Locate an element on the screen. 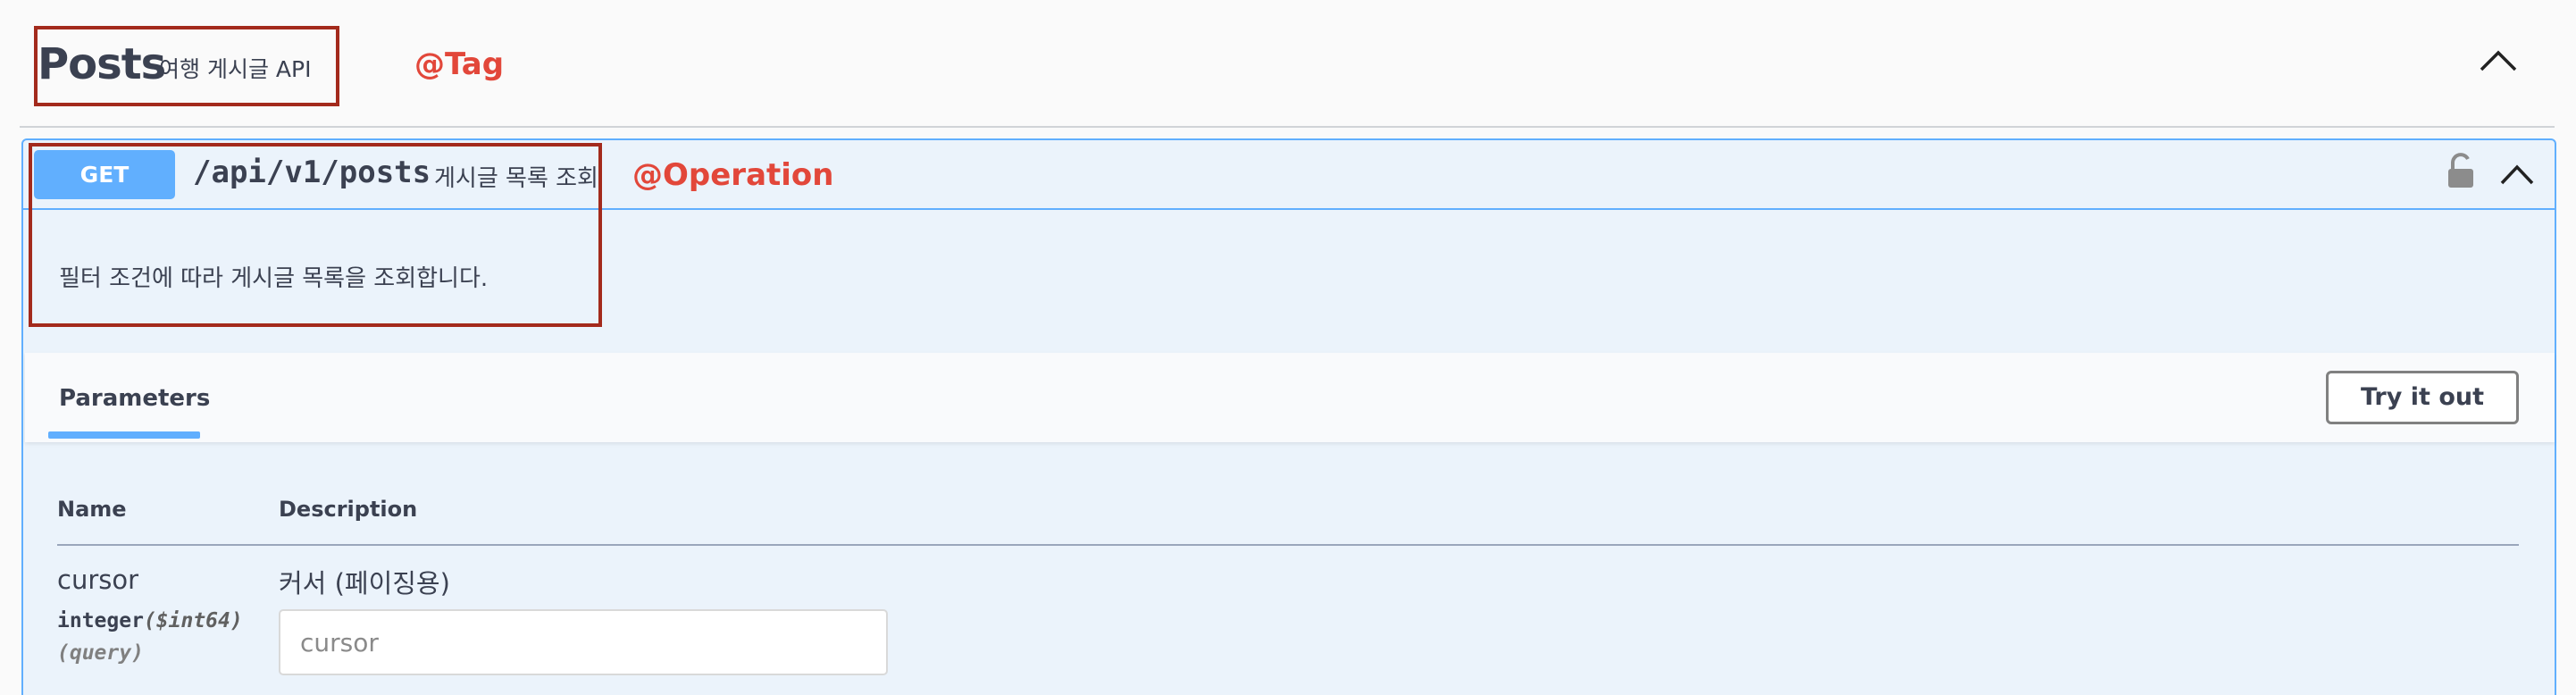 This screenshot has width=2576, height=695. parameter-location: (query) is located at coordinates (101, 653).